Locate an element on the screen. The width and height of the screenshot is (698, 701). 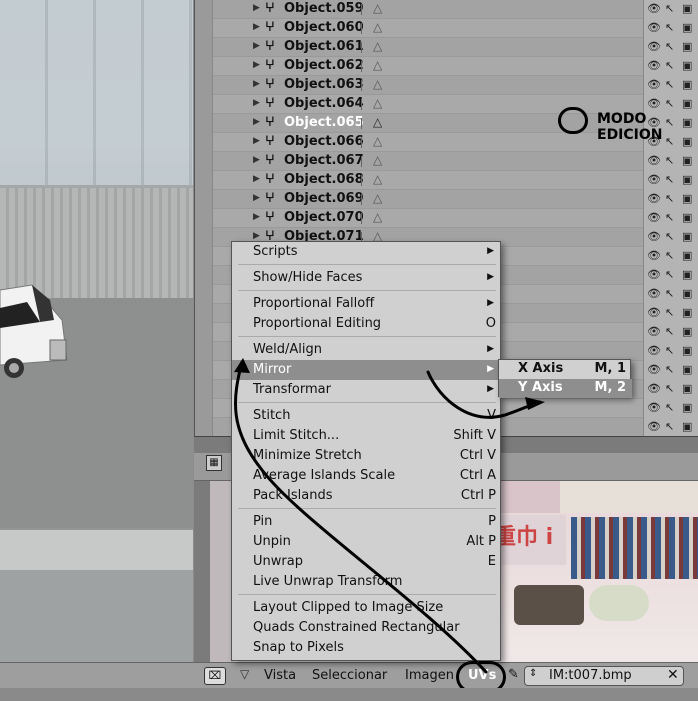
outliner-row: ▶ ⵖ Object.070 △ 👁 ↖ ▣ is located at coordinates (455, 218).